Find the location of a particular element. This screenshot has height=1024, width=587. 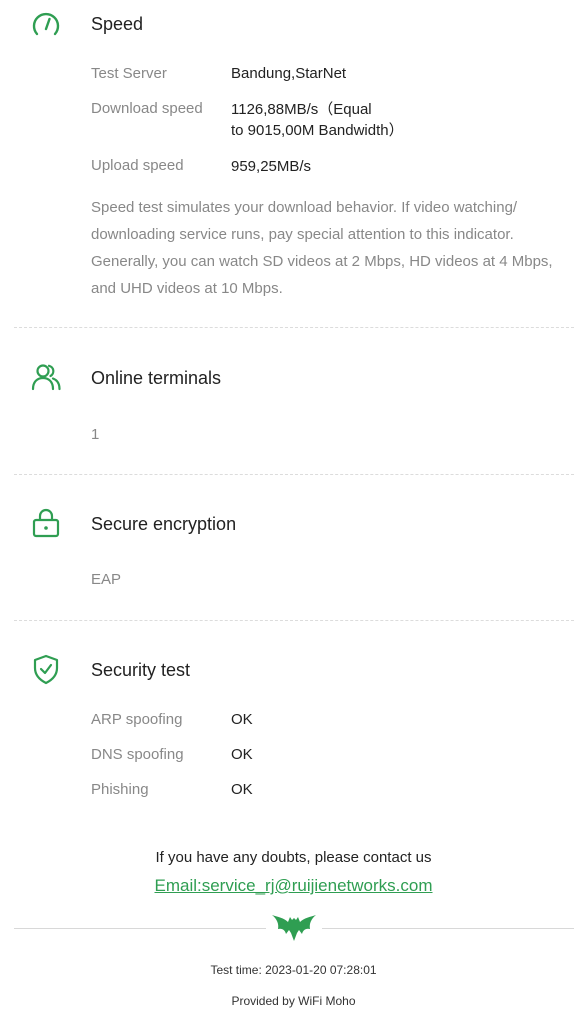

test-server-label: Test Server is located at coordinates (129, 73).